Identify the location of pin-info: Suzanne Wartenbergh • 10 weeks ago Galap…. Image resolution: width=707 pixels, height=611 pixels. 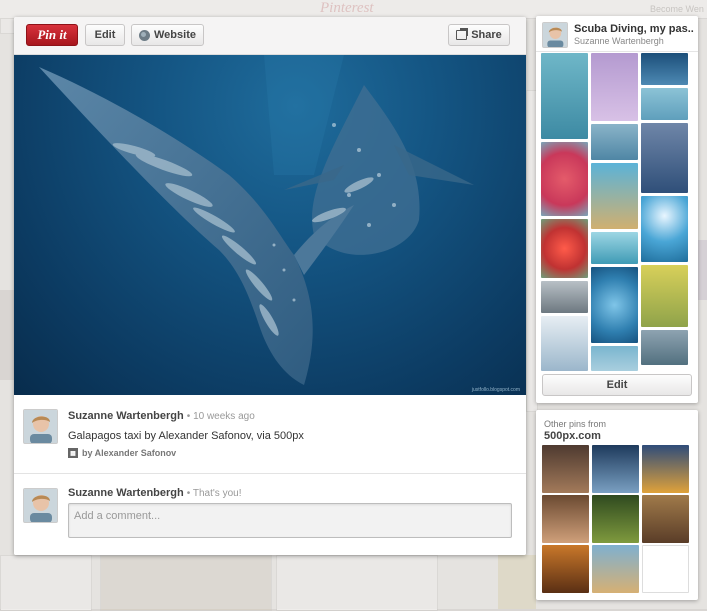
(270, 434).